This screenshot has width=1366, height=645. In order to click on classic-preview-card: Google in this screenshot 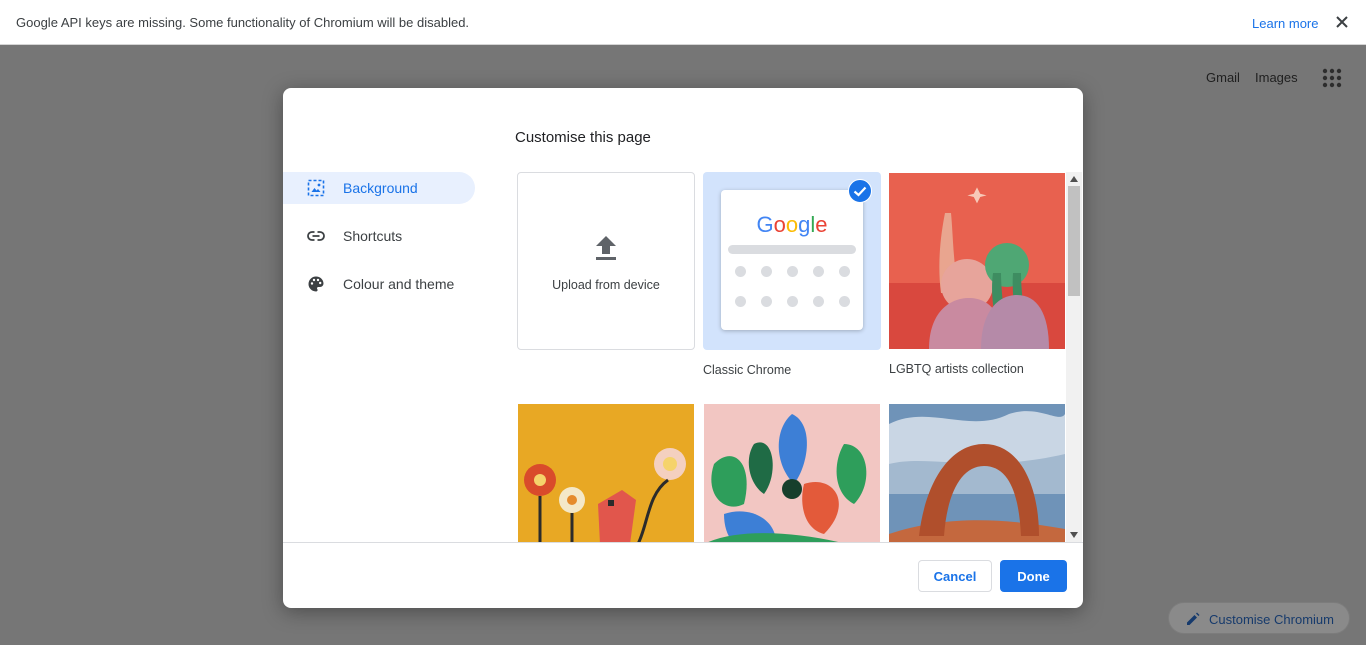, I will do `click(792, 260)`.